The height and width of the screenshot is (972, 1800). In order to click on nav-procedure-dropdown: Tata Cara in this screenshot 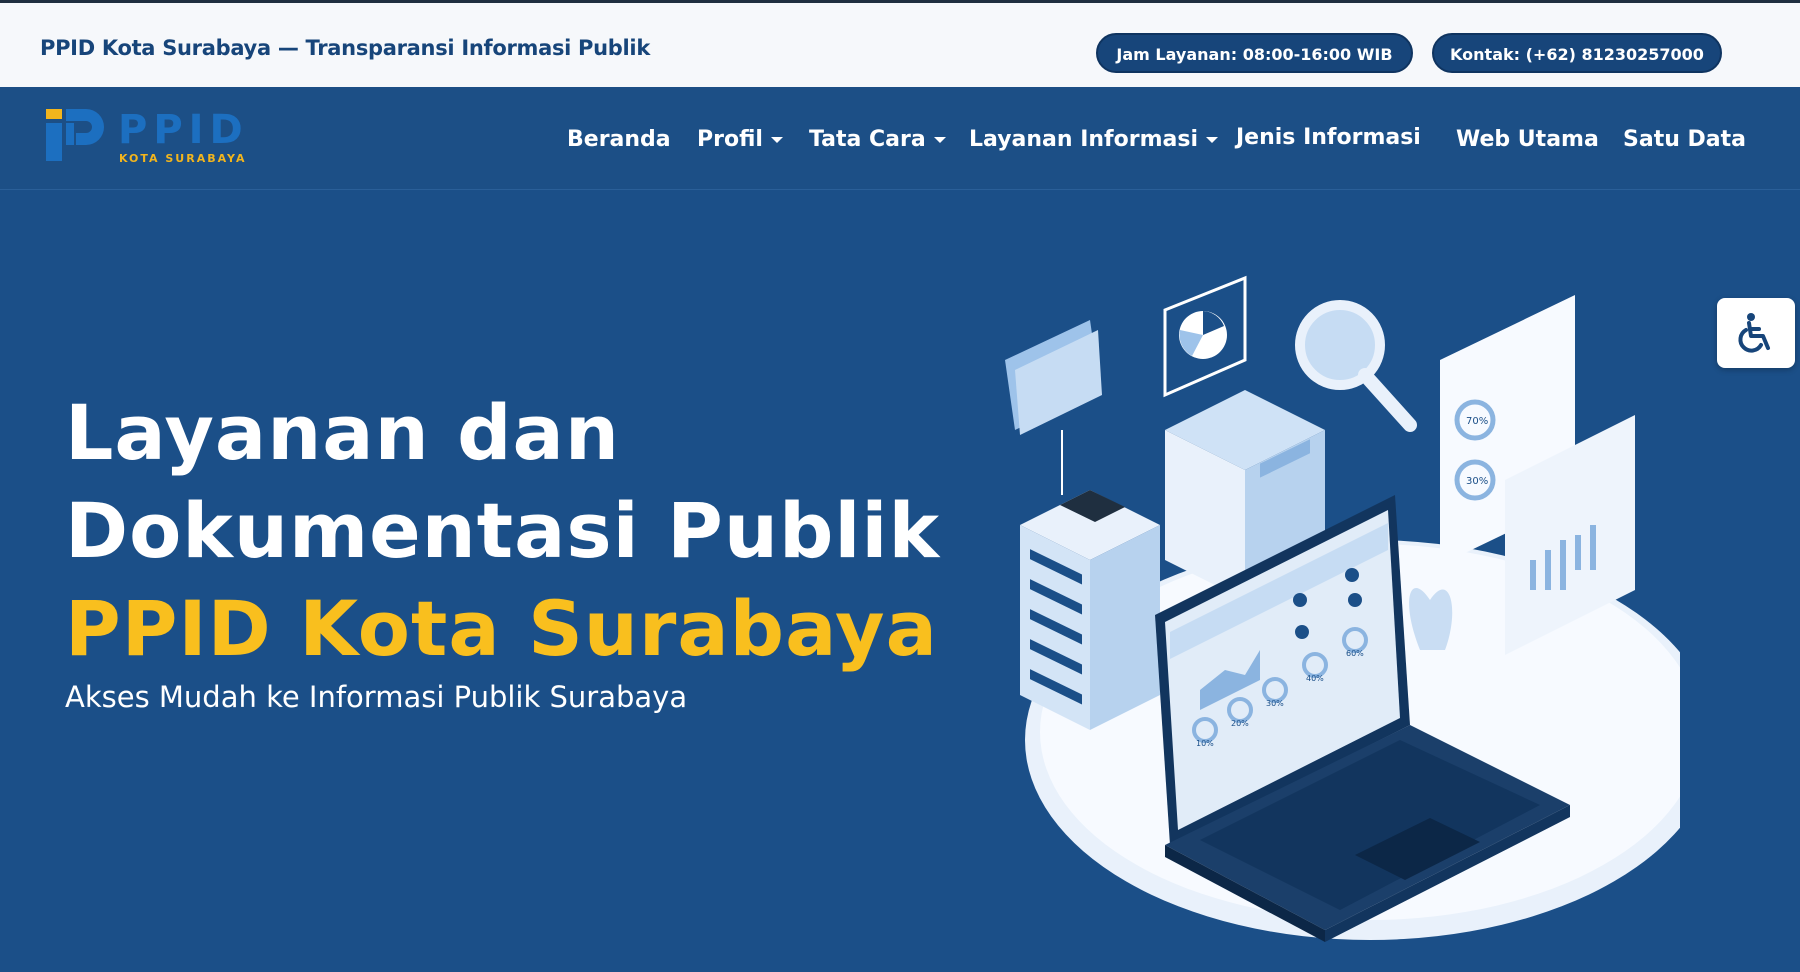, I will do `click(877, 139)`.